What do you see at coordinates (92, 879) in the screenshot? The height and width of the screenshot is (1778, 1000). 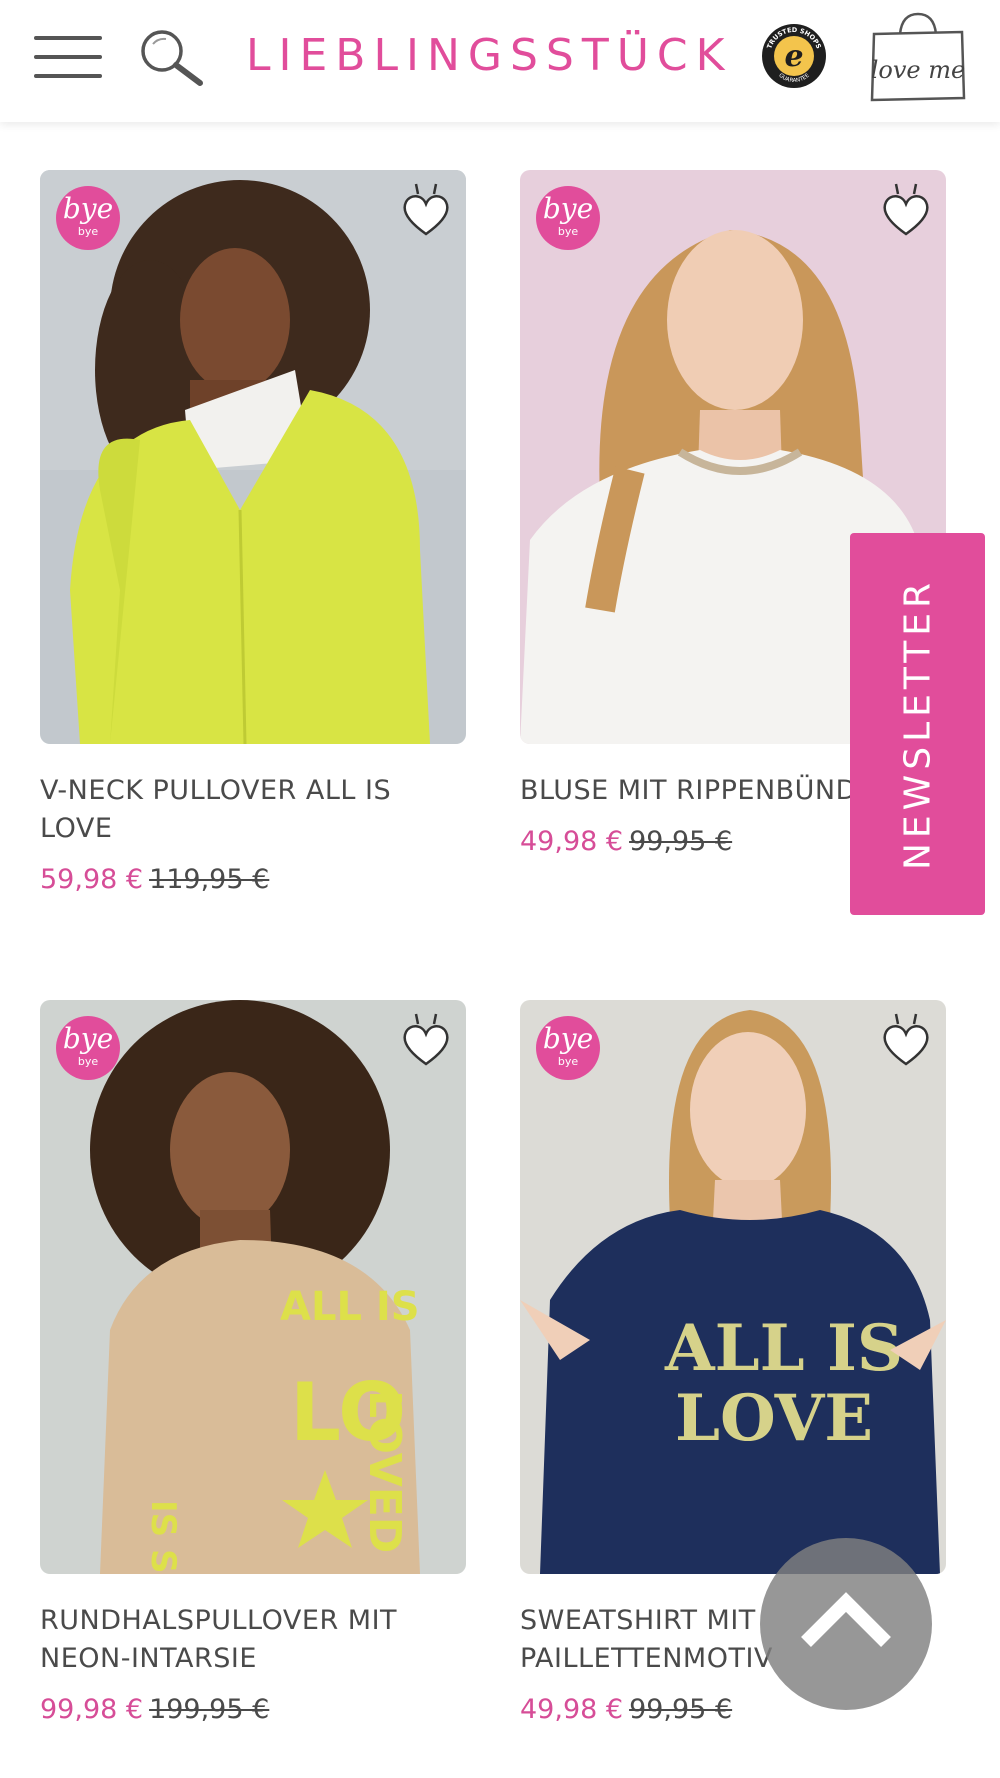 I see `sale-price: 59,98 €` at bounding box center [92, 879].